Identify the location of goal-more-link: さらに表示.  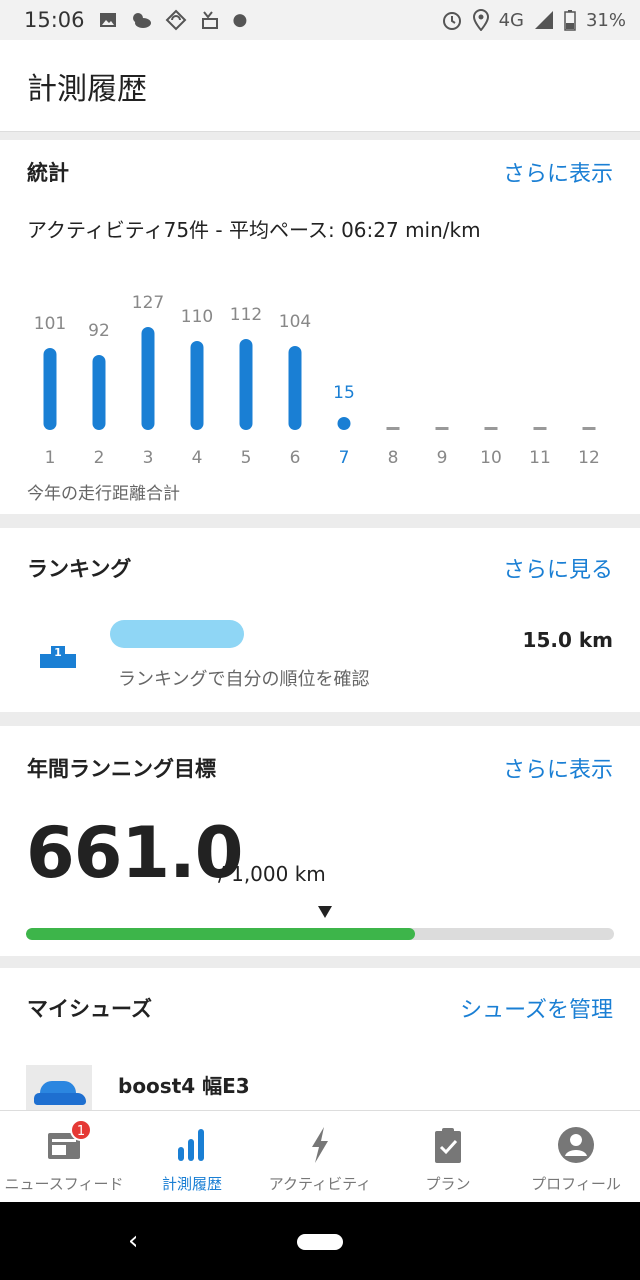
(558, 768).